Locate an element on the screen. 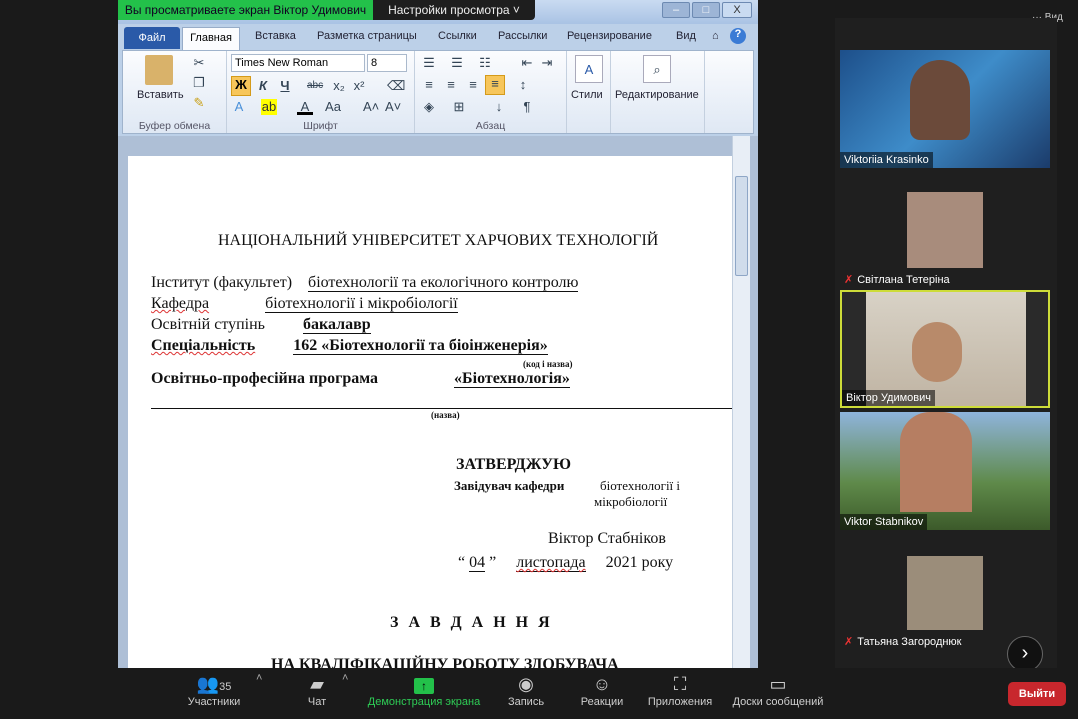  borders-icon: ⊞ is located at coordinates (459, 107).